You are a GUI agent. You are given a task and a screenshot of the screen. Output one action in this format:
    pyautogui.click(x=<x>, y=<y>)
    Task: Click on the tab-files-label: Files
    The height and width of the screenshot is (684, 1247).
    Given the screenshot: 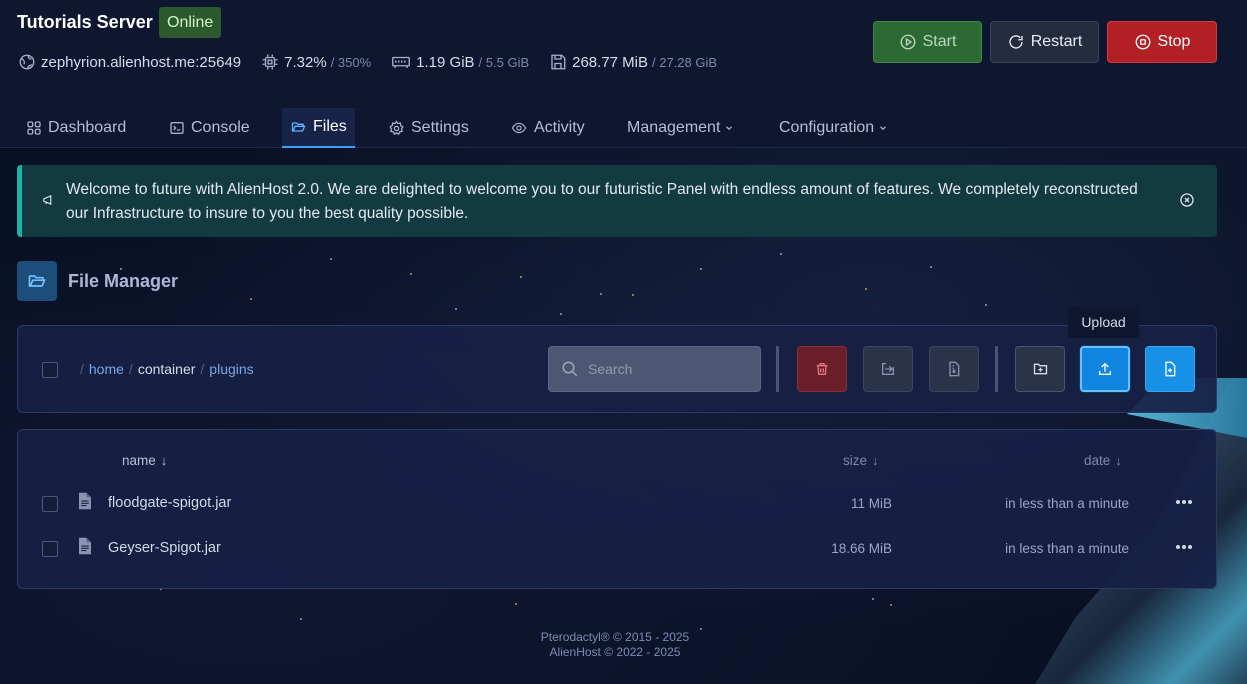 What is the action you would take?
    pyautogui.click(x=330, y=126)
    